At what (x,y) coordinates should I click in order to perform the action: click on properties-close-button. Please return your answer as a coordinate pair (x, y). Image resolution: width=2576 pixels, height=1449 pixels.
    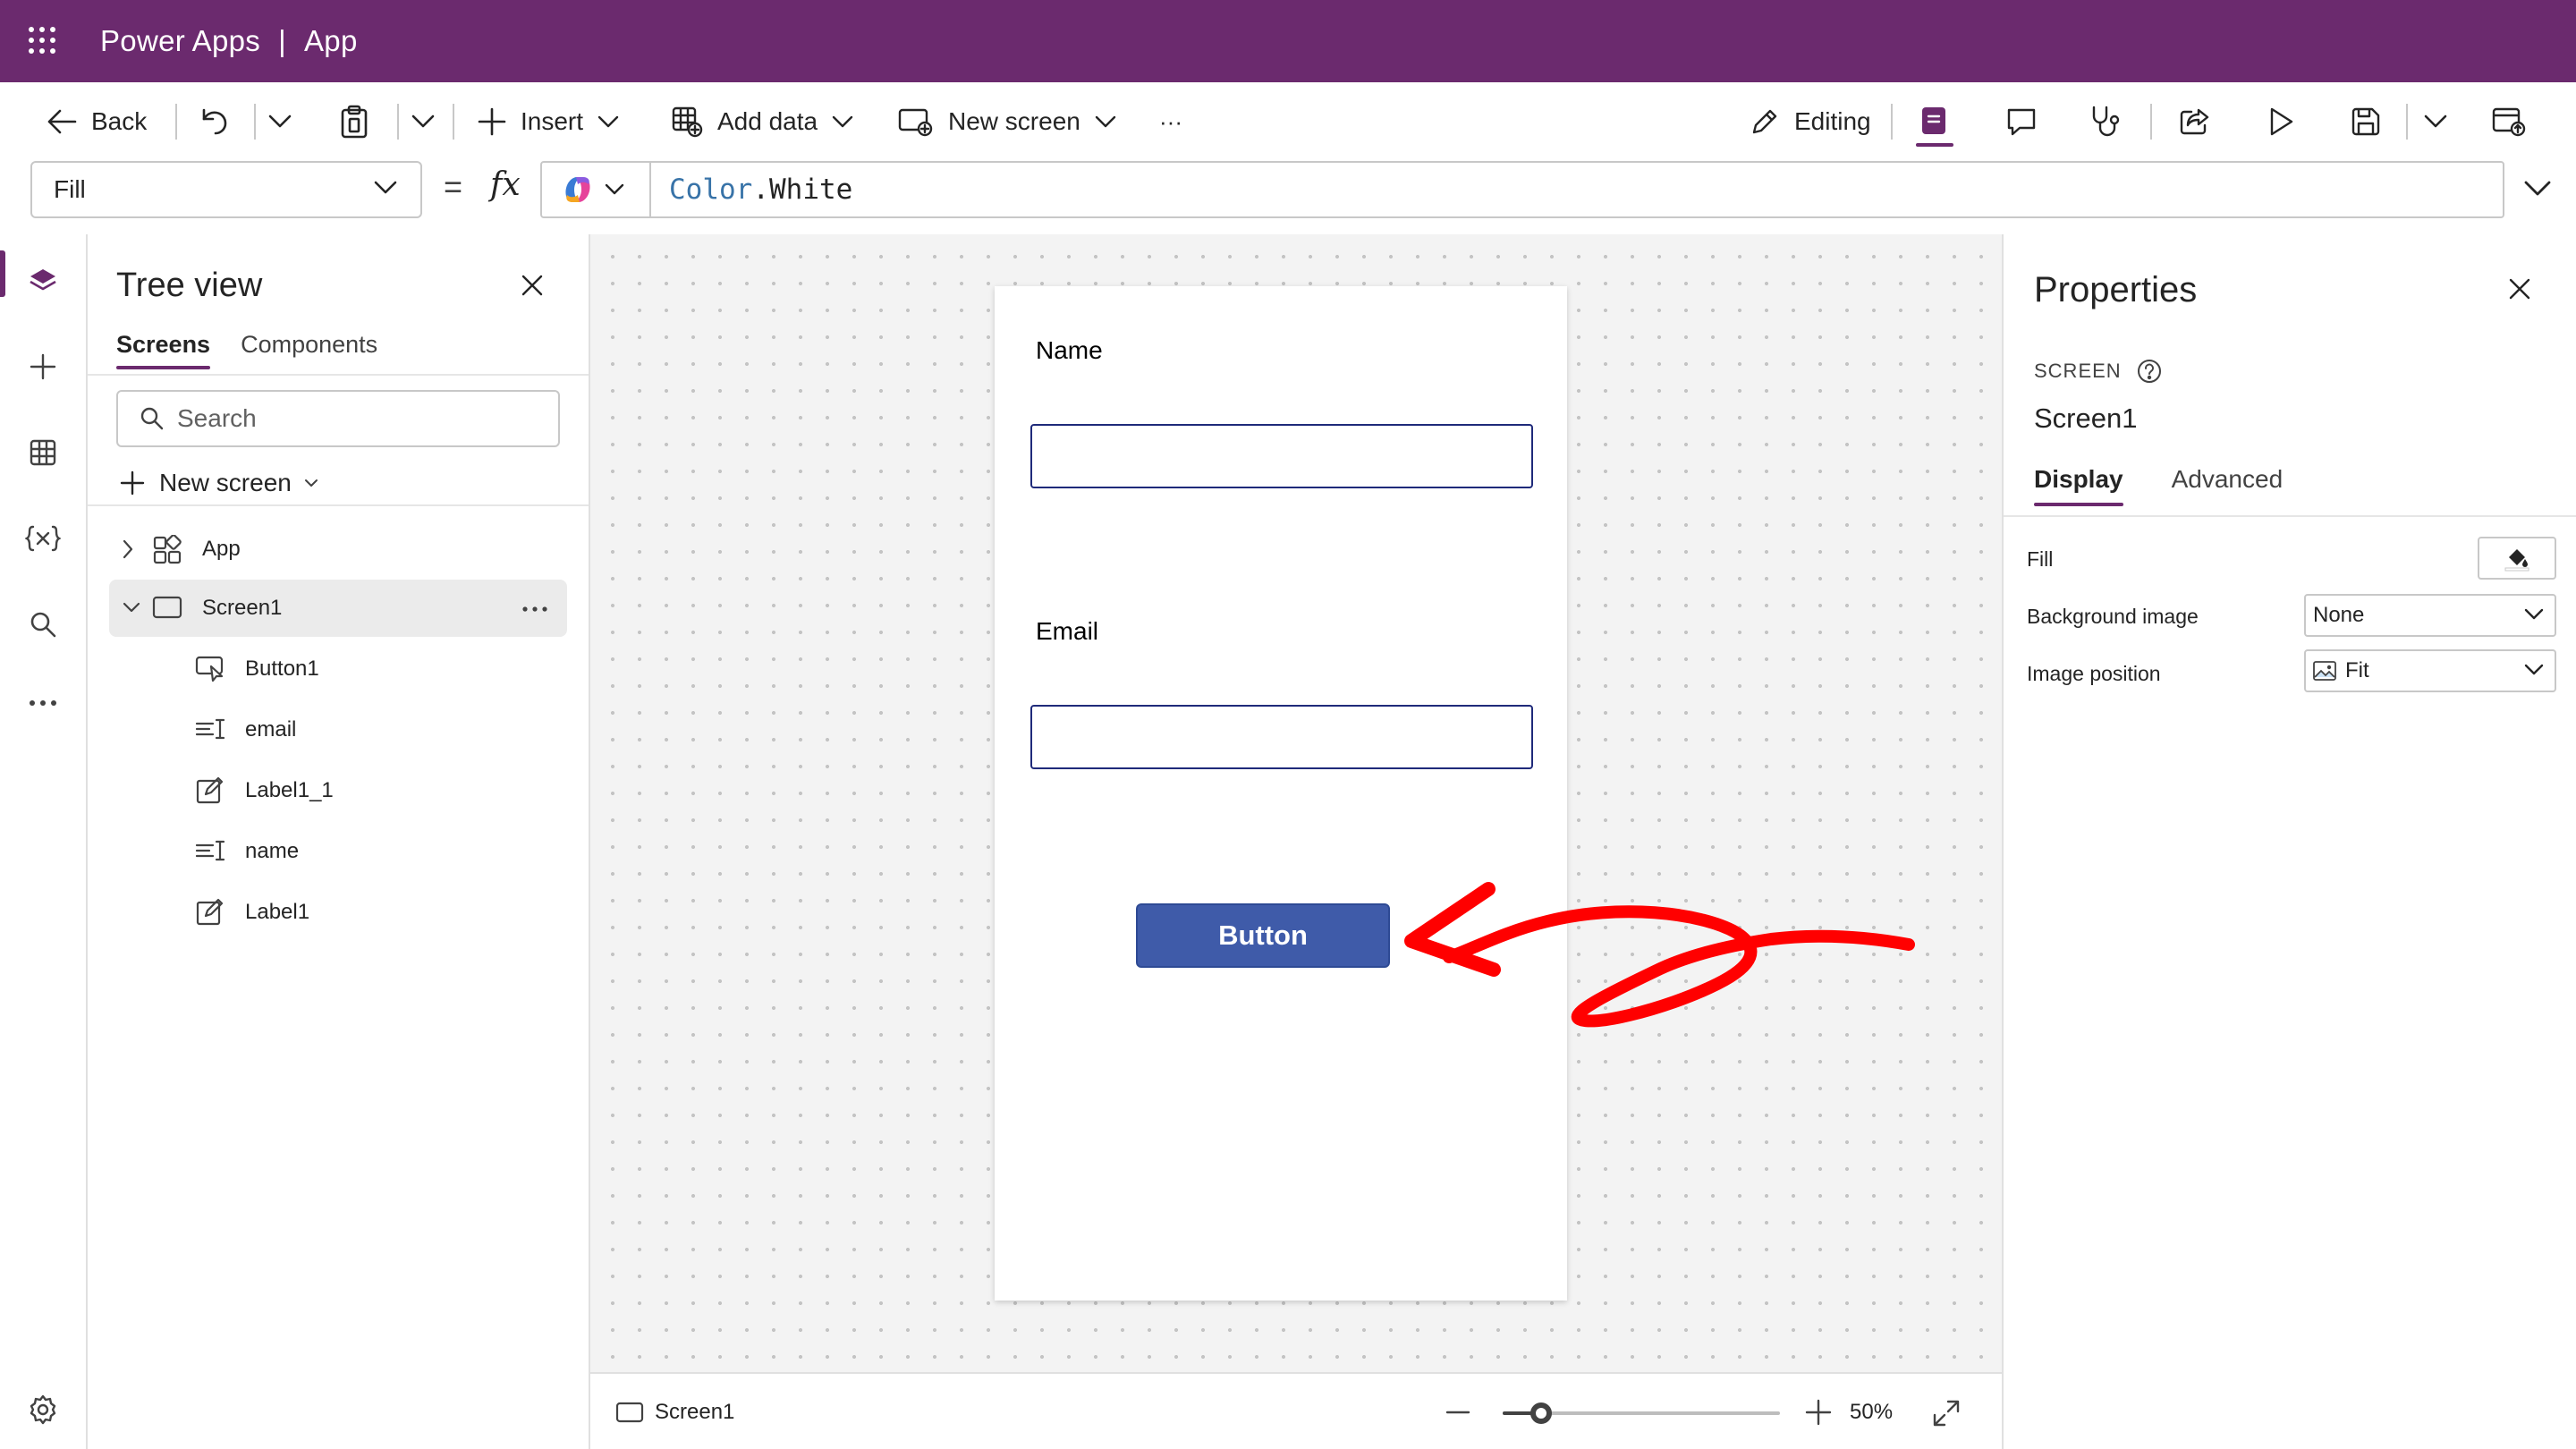
    Looking at the image, I should click on (2519, 289).